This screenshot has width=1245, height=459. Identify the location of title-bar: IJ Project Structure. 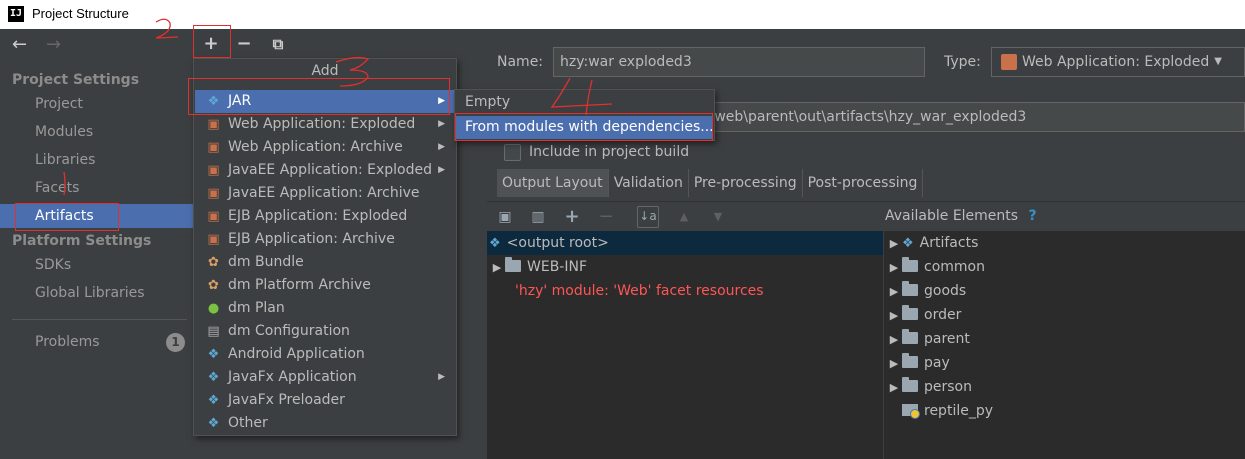
(622, 14).